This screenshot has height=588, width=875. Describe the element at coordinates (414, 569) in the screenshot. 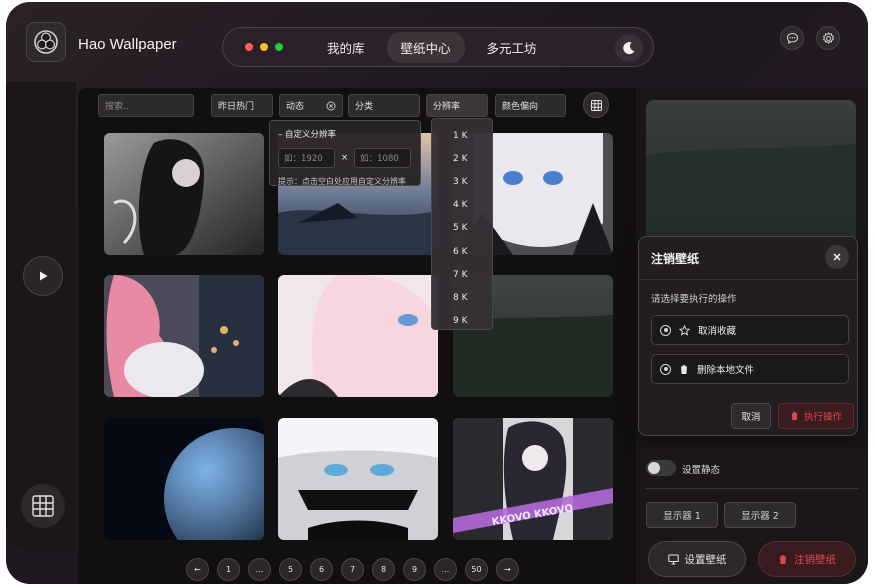

I see `page-button: 9` at that location.